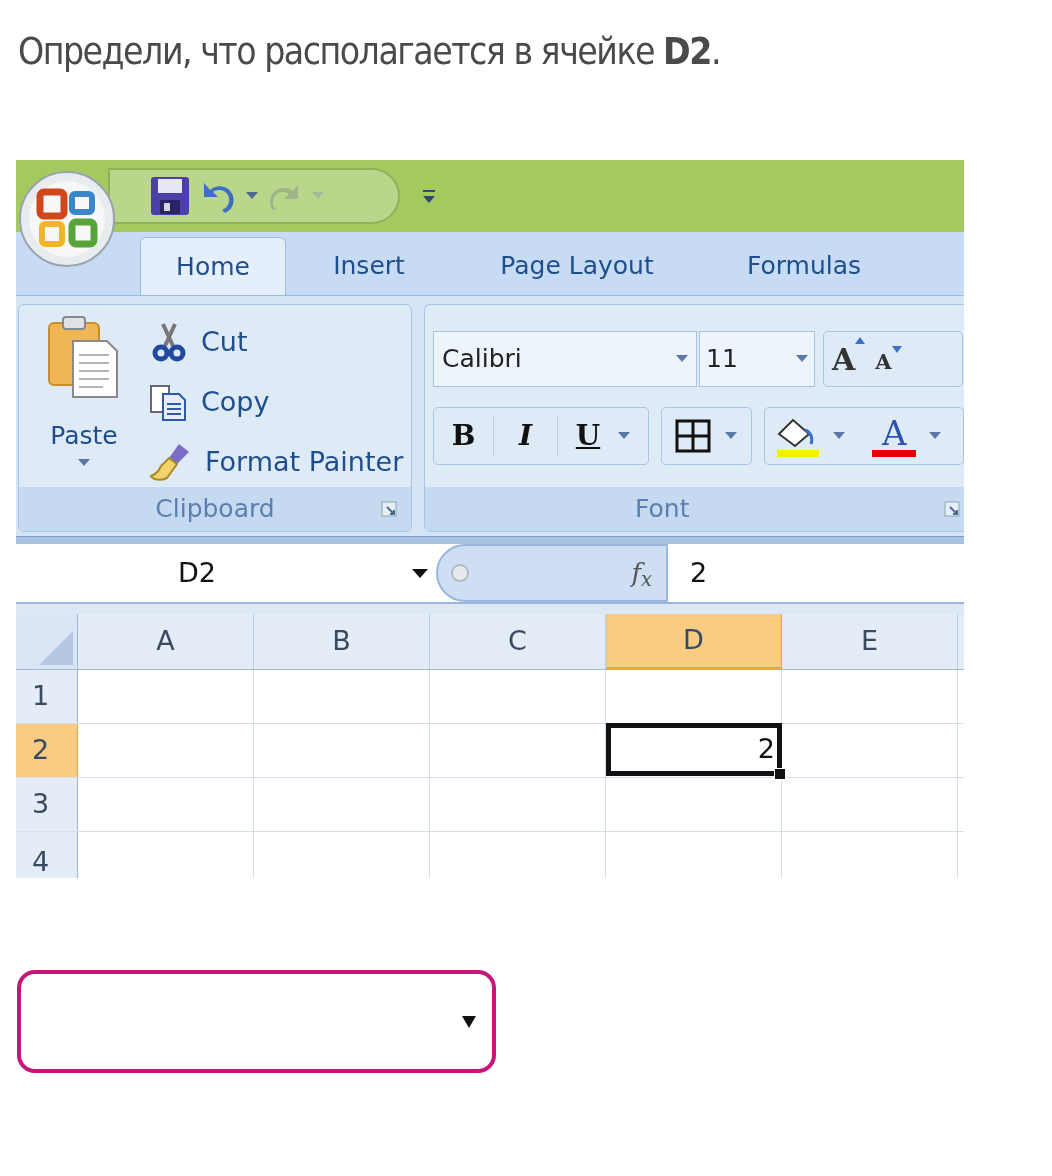 The image size is (1052, 1176). What do you see at coordinates (170, 196) in the screenshot?
I see `save-icon` at bounding box center [170, 196].